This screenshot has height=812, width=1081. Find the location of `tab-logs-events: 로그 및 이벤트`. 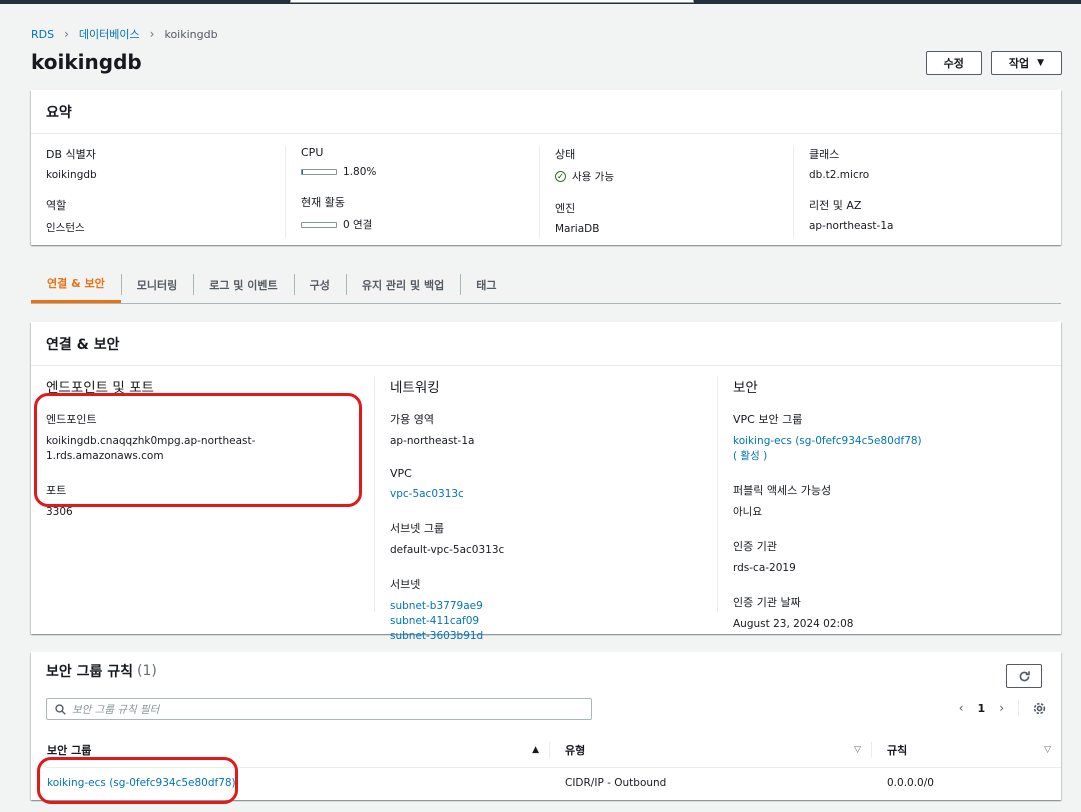

tab-logs-events: 로그 및 이벤트 is located at coordinates (243, 284).